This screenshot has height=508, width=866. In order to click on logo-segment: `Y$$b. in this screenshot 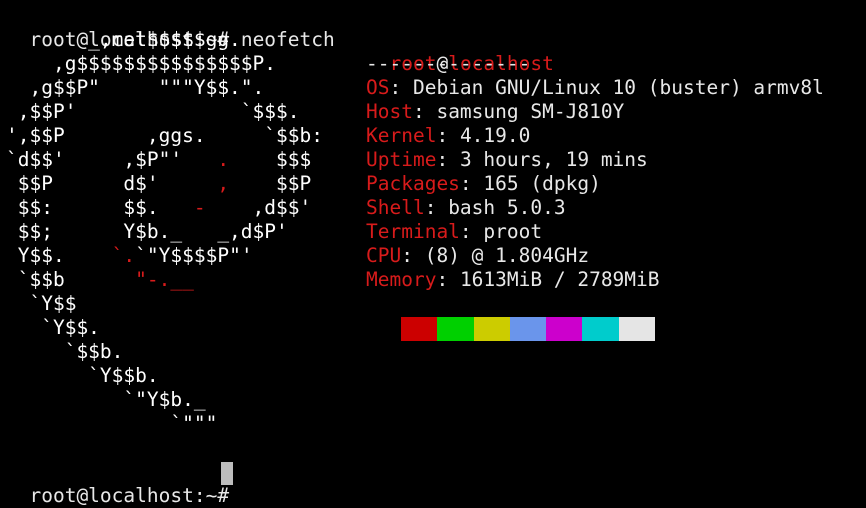, I will do `click(82, 375)`.